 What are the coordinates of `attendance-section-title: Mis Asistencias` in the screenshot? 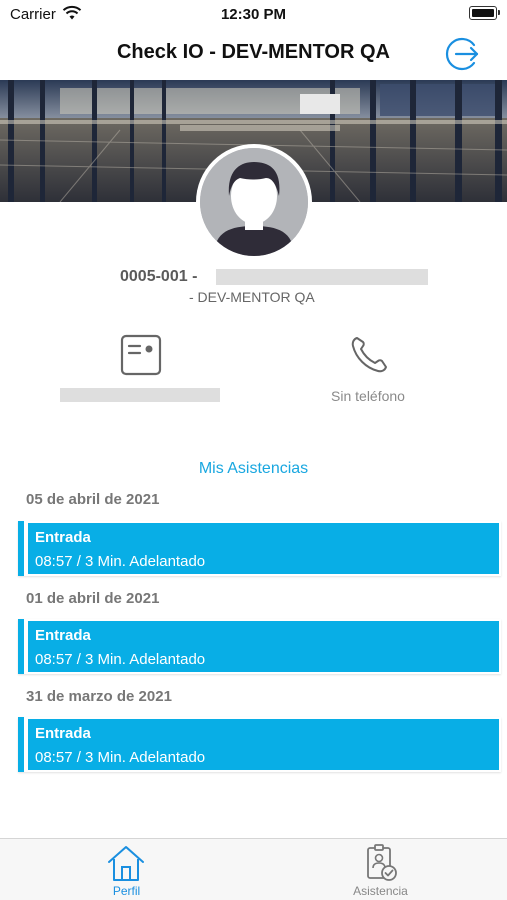 It's located at (253, 468).